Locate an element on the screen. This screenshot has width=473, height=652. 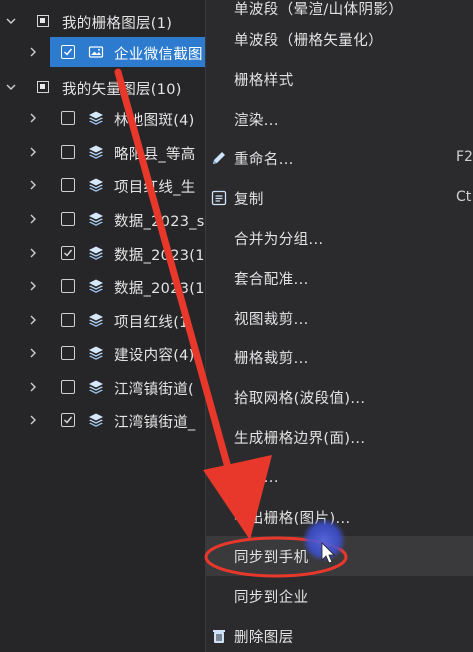
tree-group-raster: 我的栅格图层(1) is located at coordinates (102, 21).